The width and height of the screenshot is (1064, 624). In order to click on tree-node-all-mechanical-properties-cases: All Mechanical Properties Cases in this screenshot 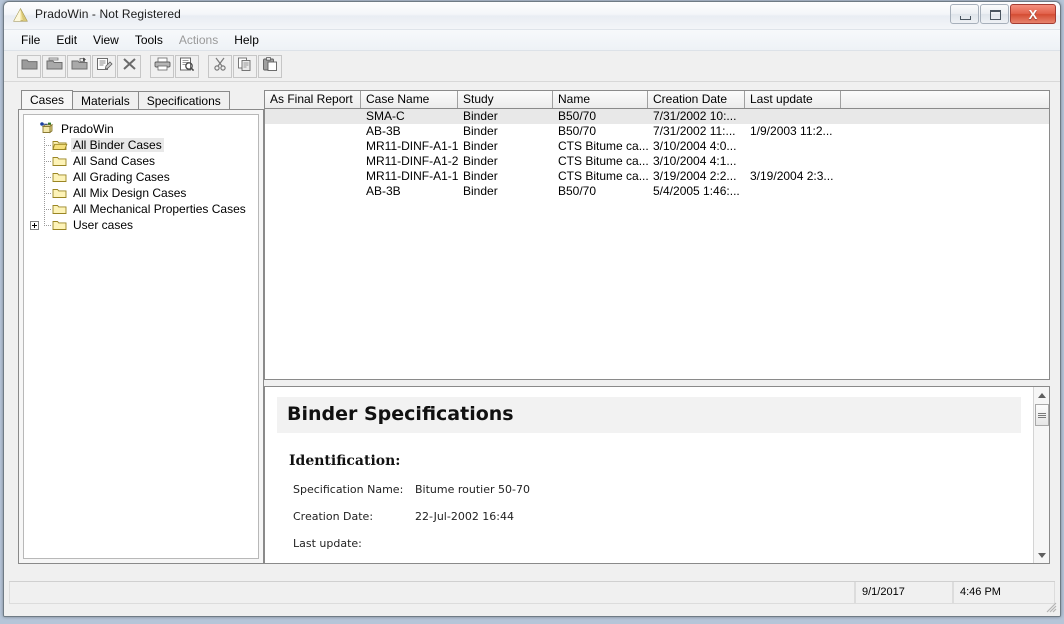, I will do `click(141, 209)`.